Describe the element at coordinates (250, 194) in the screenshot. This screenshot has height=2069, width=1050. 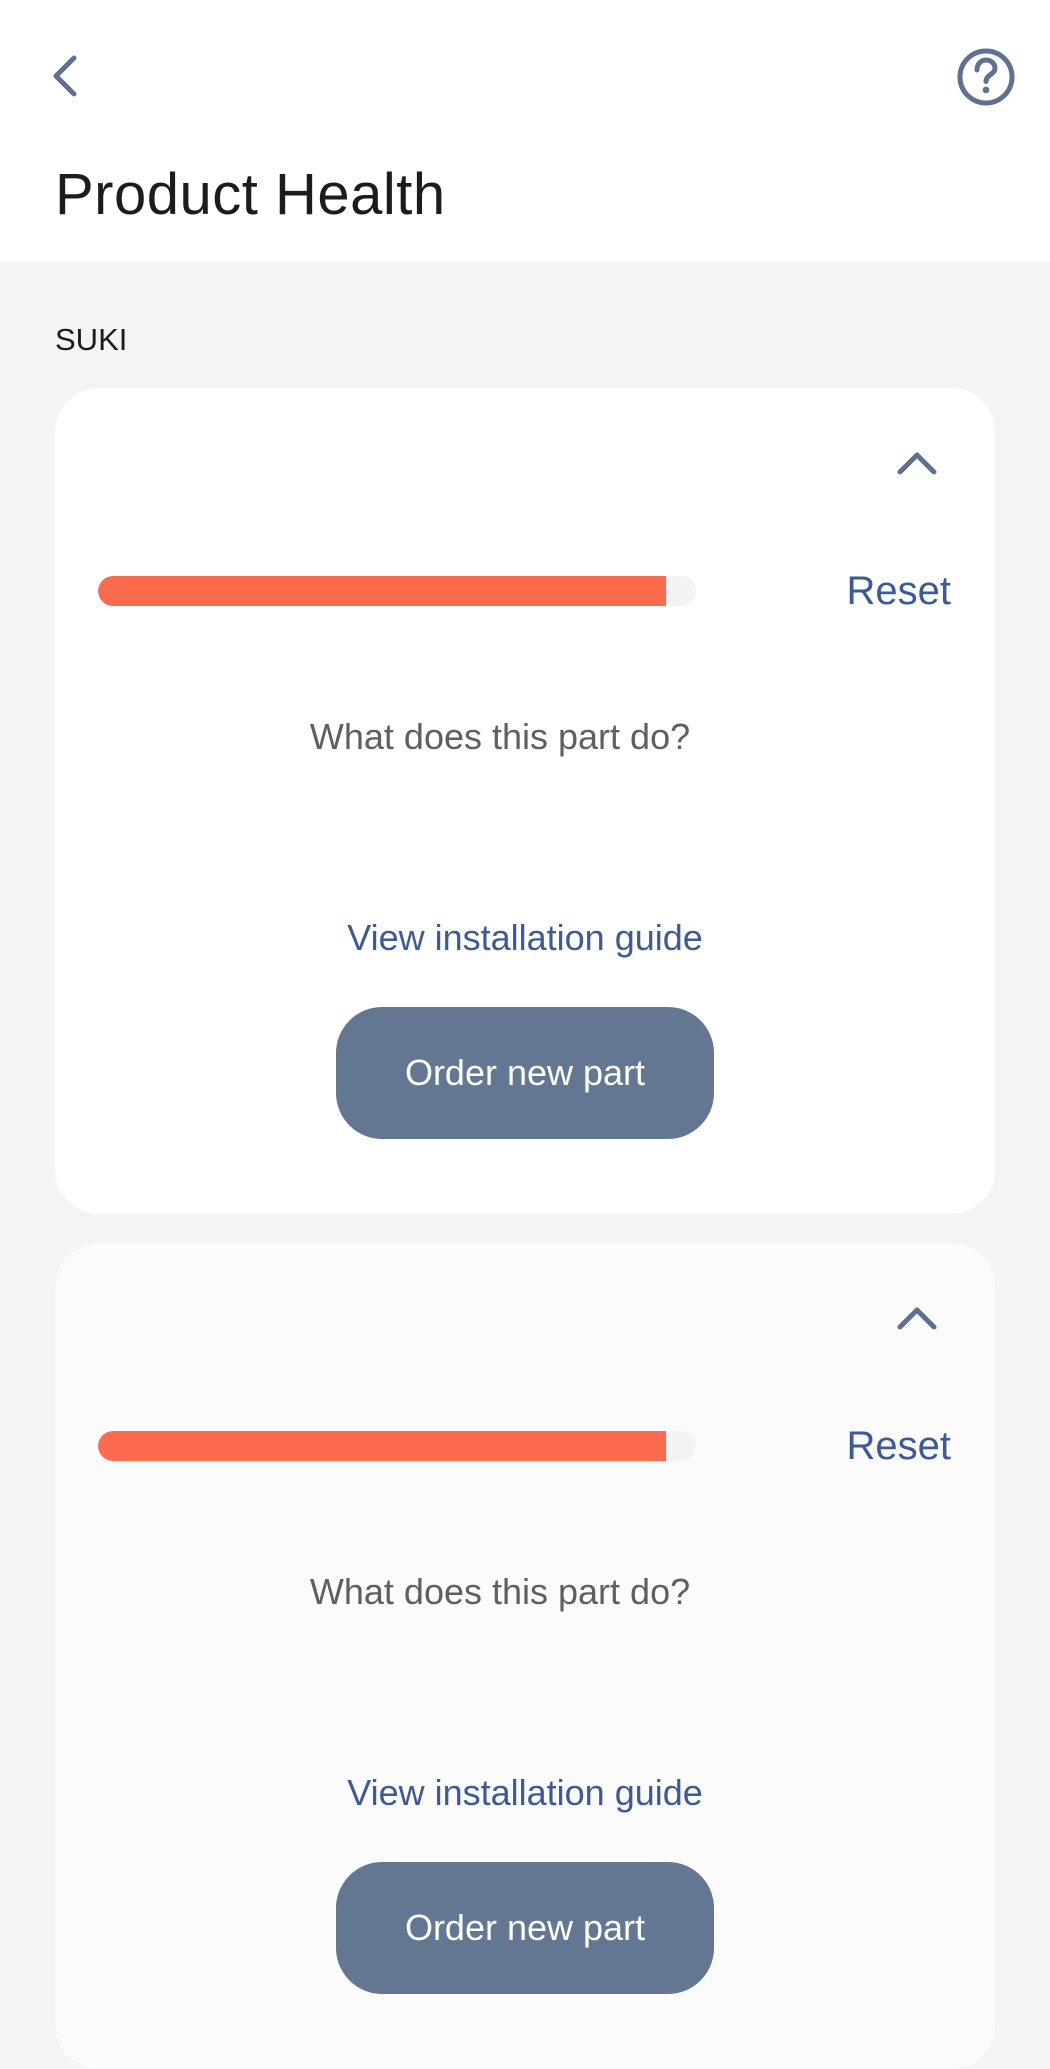
I see `page-title: Product Health` at that location.